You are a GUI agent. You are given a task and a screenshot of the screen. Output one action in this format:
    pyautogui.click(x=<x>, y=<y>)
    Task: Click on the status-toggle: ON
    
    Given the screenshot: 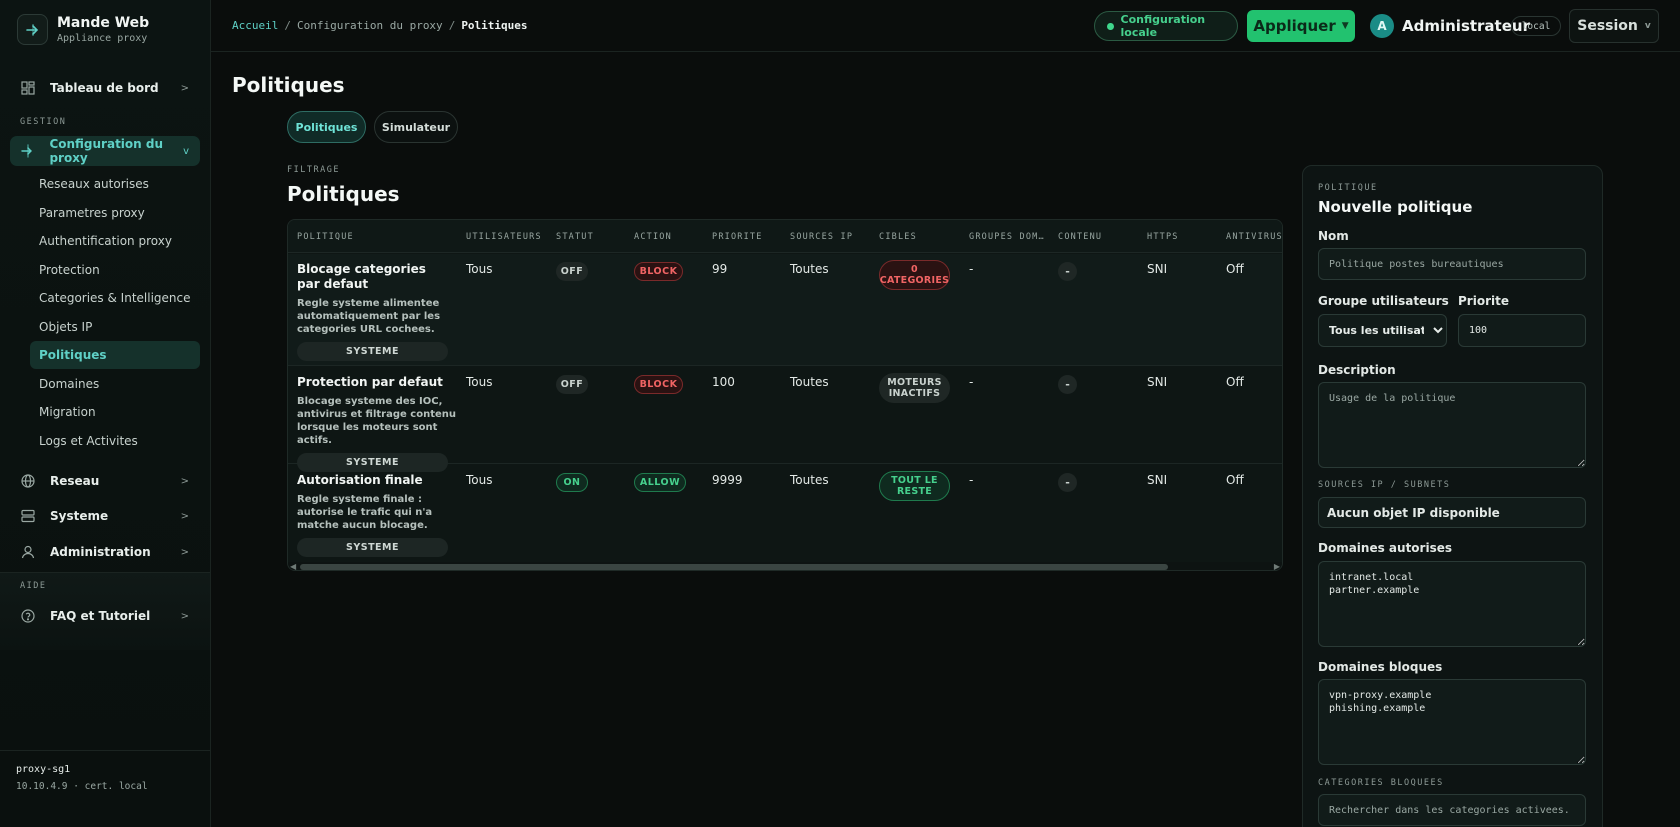 What is the action you would take?
    pyautogui.click(x=572, y=482)
    